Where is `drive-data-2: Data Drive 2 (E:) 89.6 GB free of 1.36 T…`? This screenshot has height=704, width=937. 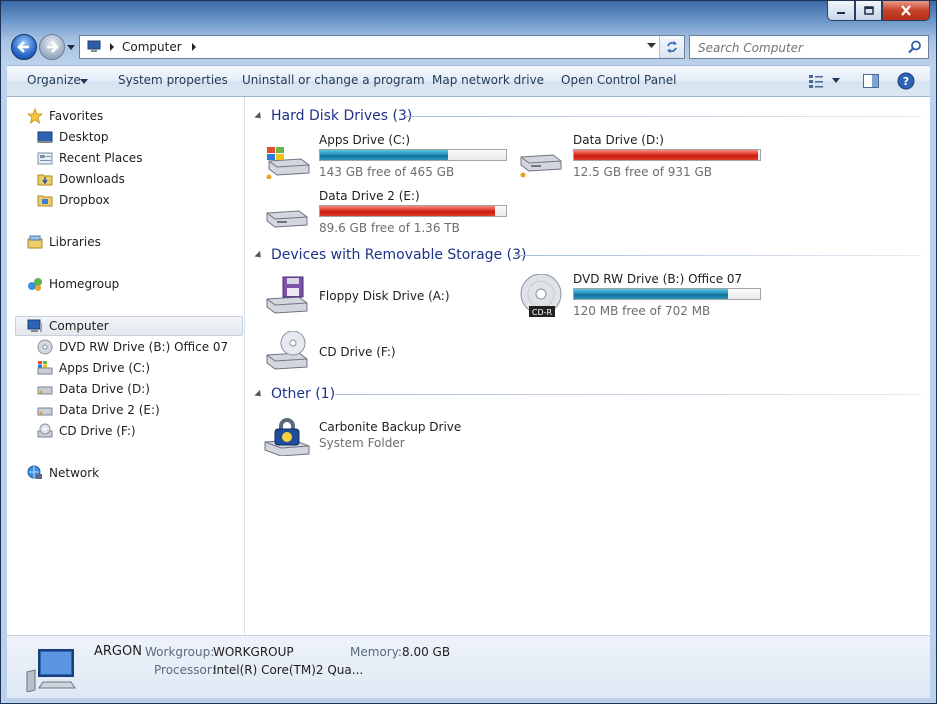 drive-data-2: Data Drive 2 (E:) 89.6 GB free of 1.36 T… is located at coordinates (388, 214).